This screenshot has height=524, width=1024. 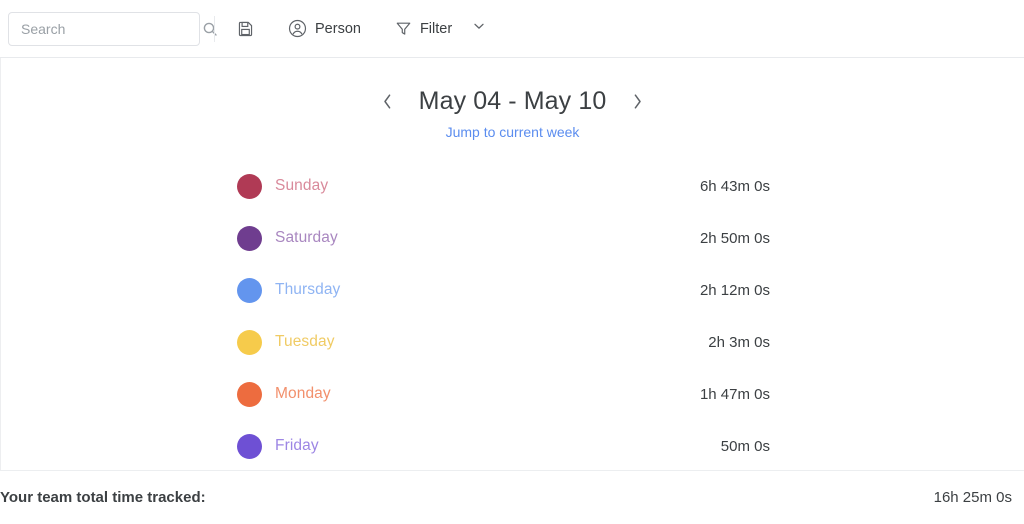 I want to click on day-duration-value: 50m 0s, so click(x=745, y=446).